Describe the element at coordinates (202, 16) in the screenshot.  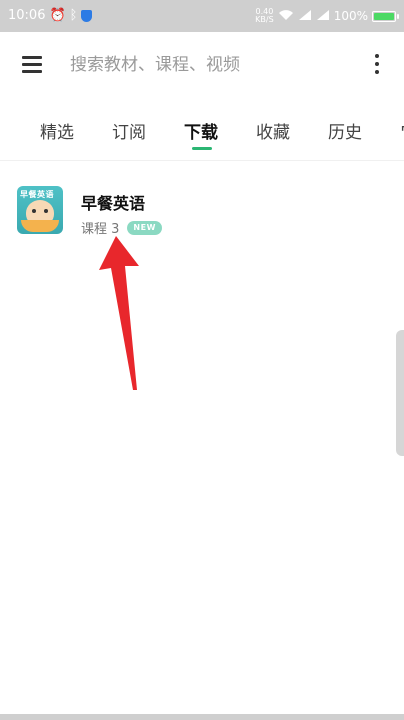
I see `status-bar: 10:06 ⏰ ᛒ 0.40 KB/S 100%` at that location.